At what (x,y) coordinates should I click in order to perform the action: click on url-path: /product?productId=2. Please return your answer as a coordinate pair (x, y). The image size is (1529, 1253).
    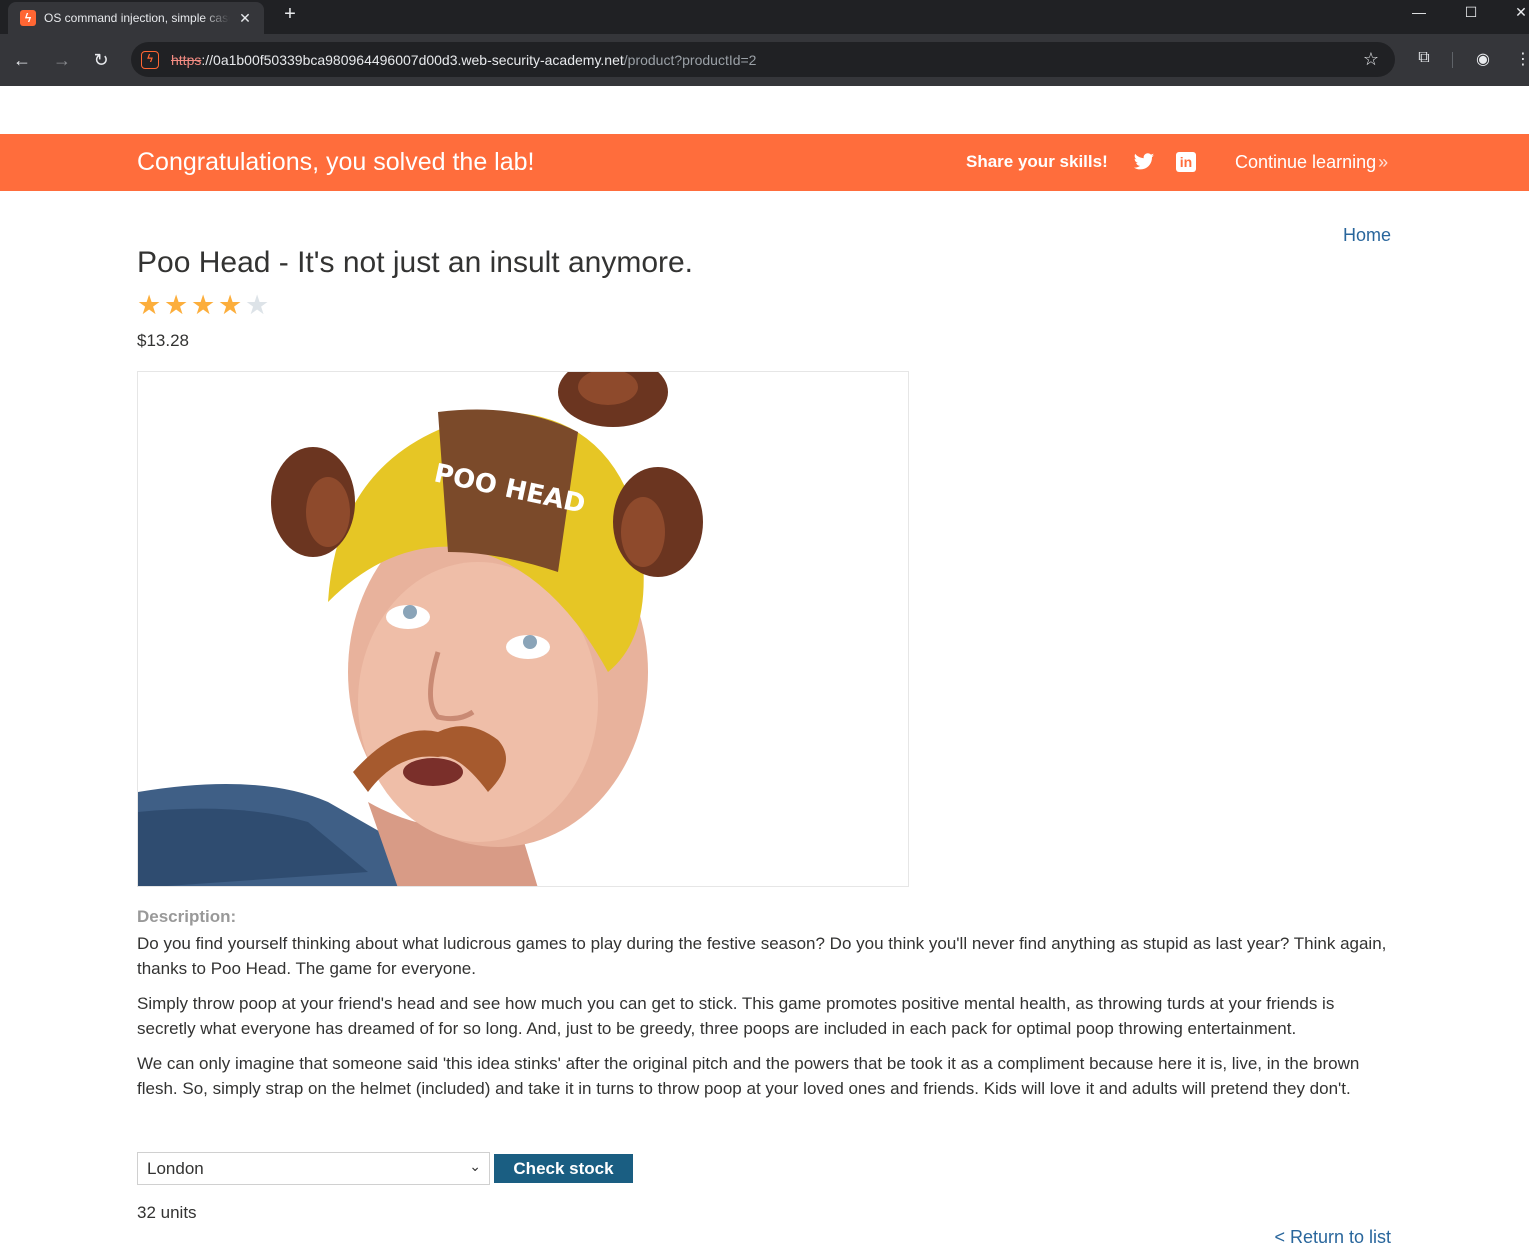
    Looking at the image, I should click on (690, 60).